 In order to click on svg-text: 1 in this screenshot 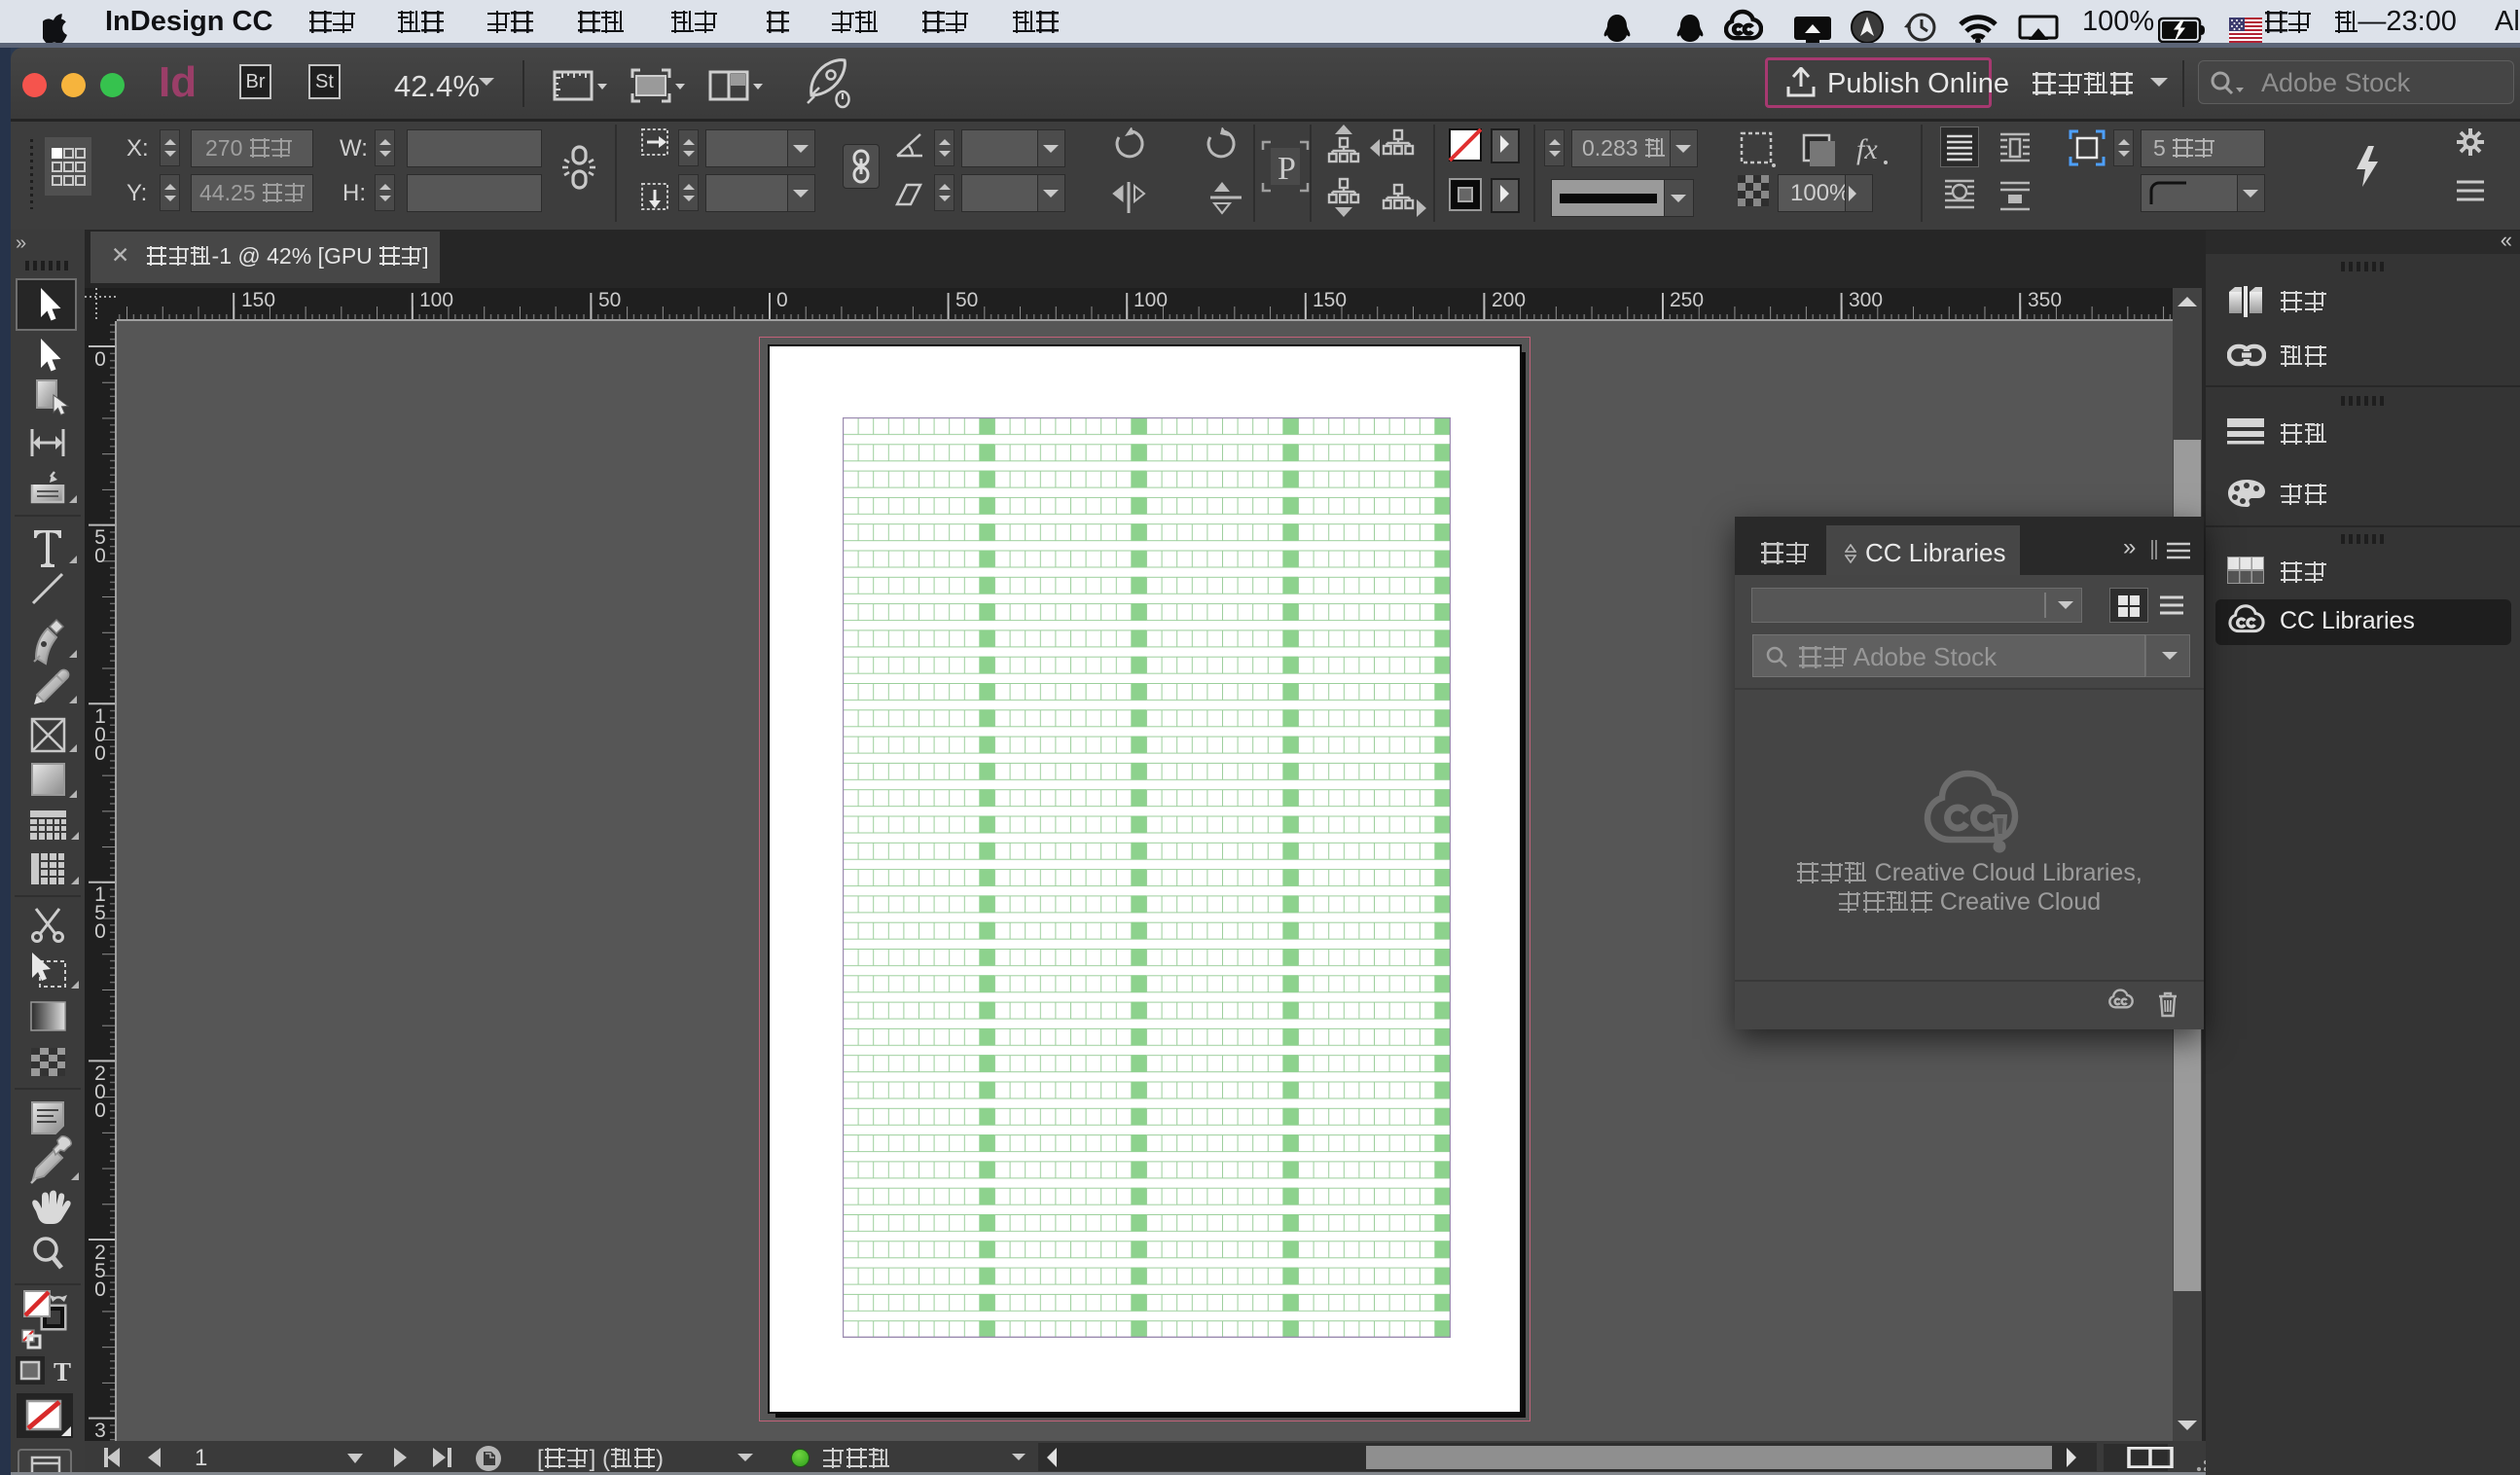, I will do `click(201, 1457)`.